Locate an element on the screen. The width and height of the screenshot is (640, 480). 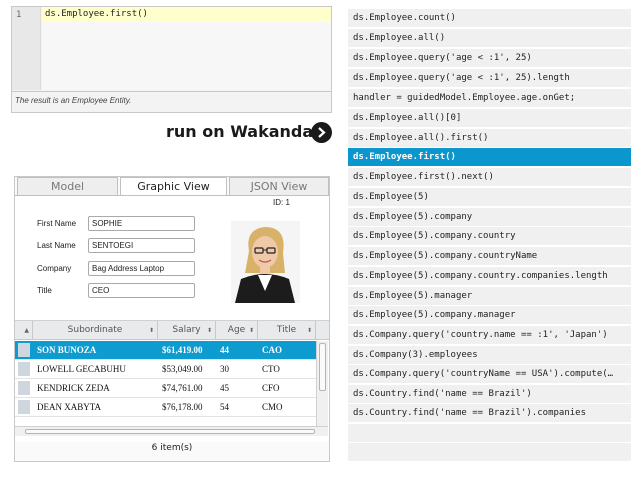
example-item: ds.Employee(5) is located at coordinates (489, 197).